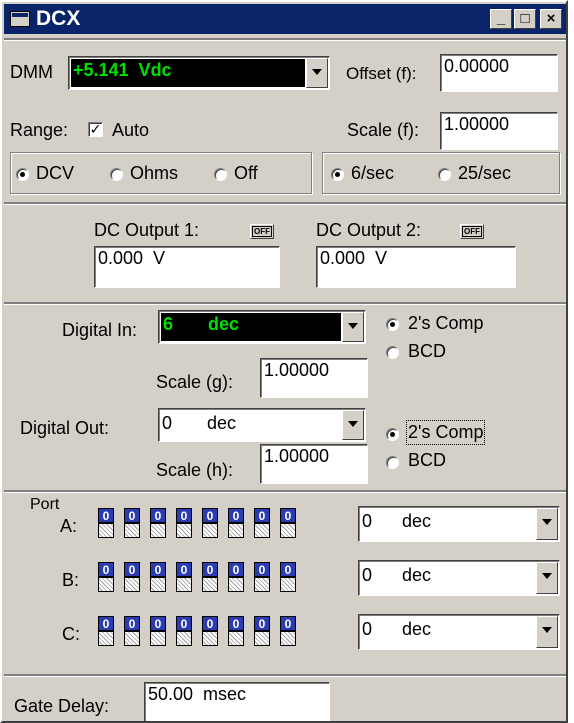 This screenshot has height=723, width=574. What do you see at coordinates (416, 267) in the screenshot?
I see `dc-output-2-field: 0.000 V` at bounding box center [416, 267].